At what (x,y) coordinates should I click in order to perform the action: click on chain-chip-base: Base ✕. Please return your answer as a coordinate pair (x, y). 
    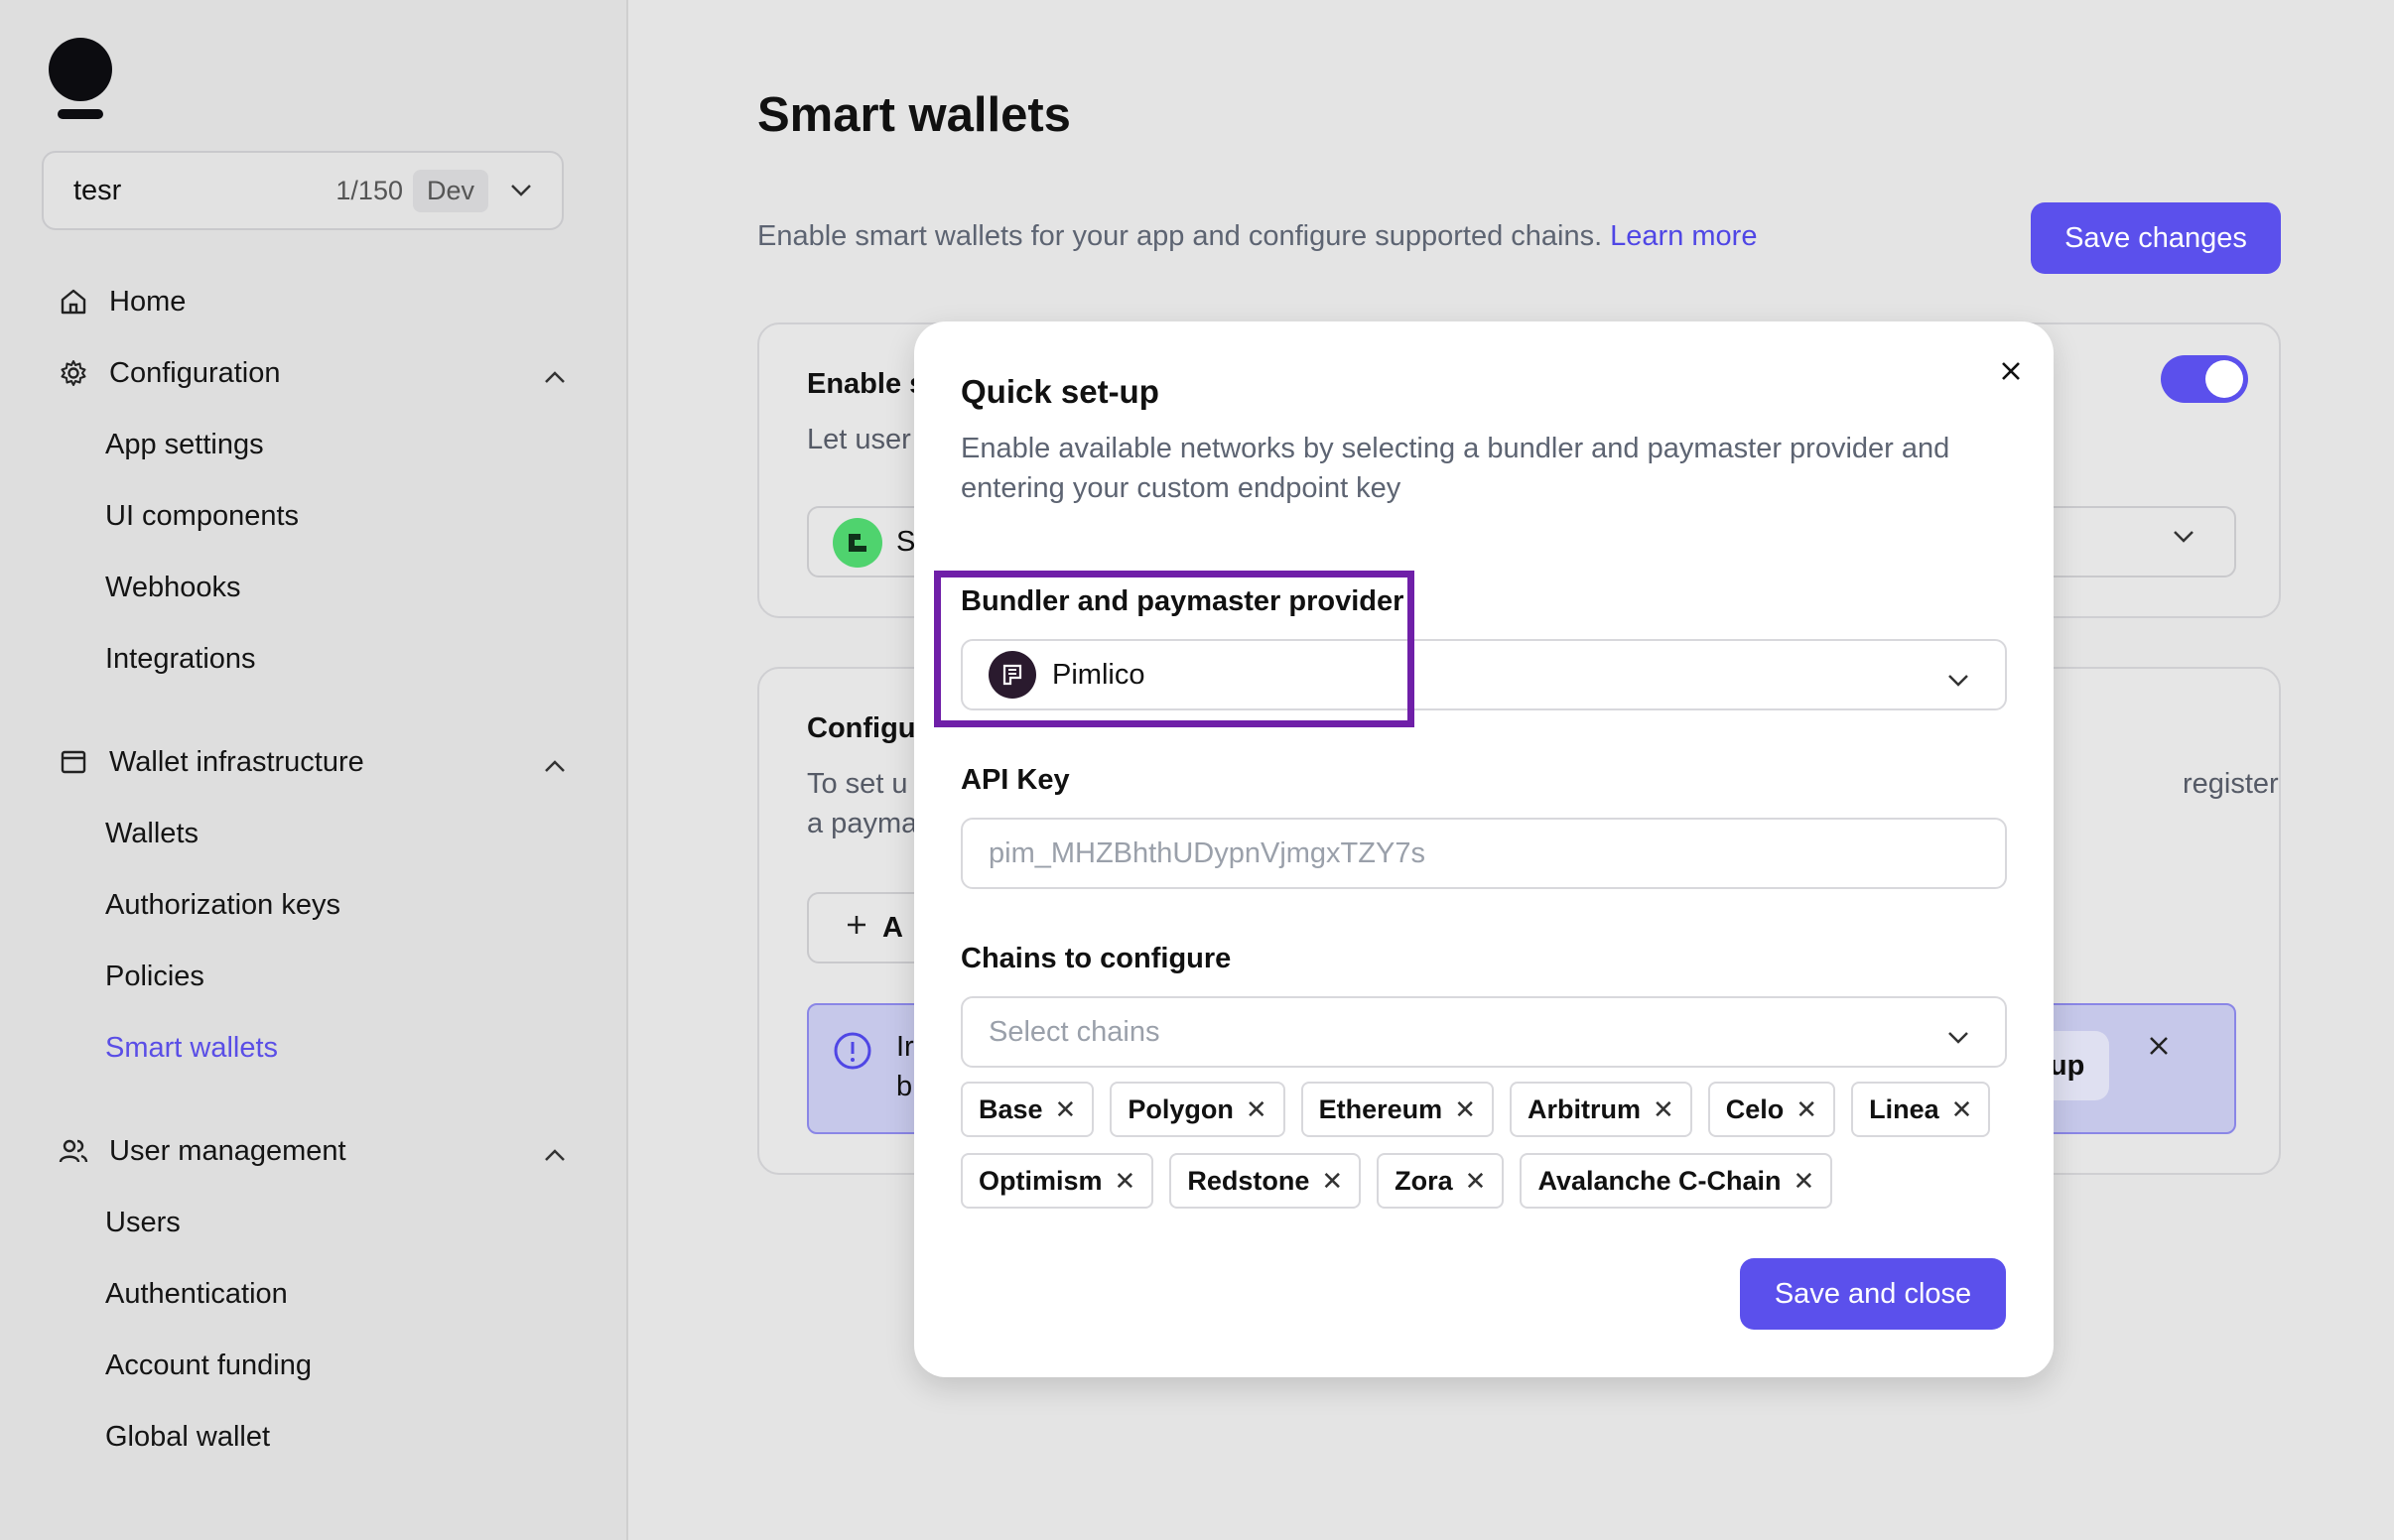
    Looking at the image, I should click on (1028, 1109).